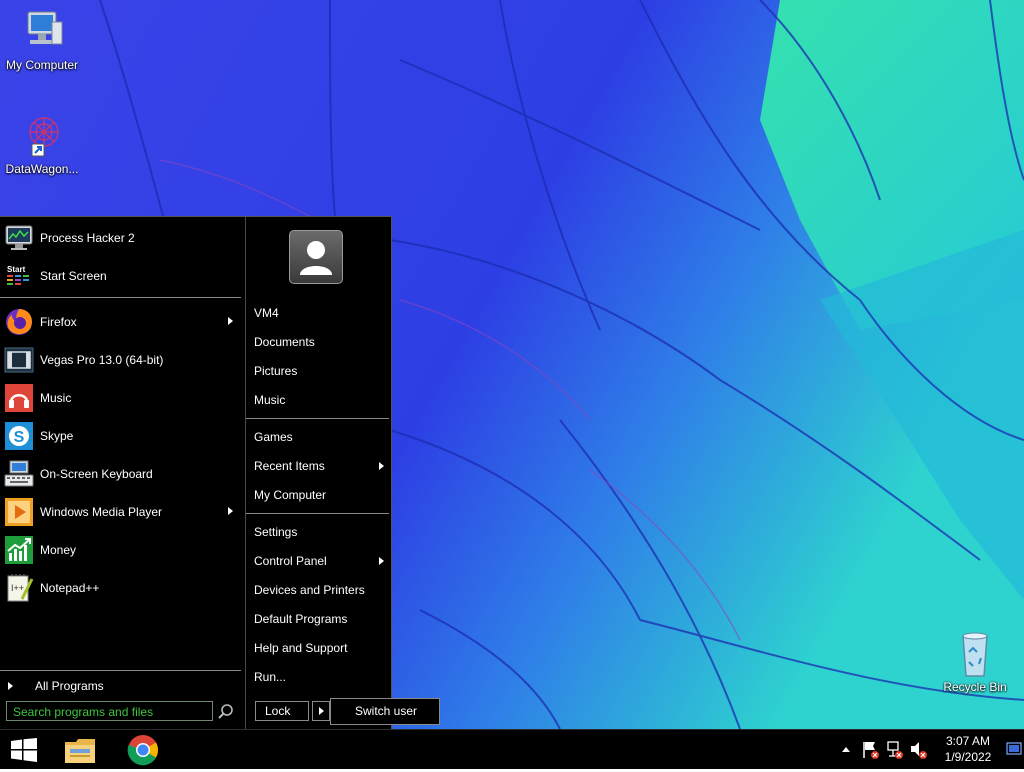  Describe the element at coordinates (120, 297) in the screenshot. I see `pinned-divider` at that location.